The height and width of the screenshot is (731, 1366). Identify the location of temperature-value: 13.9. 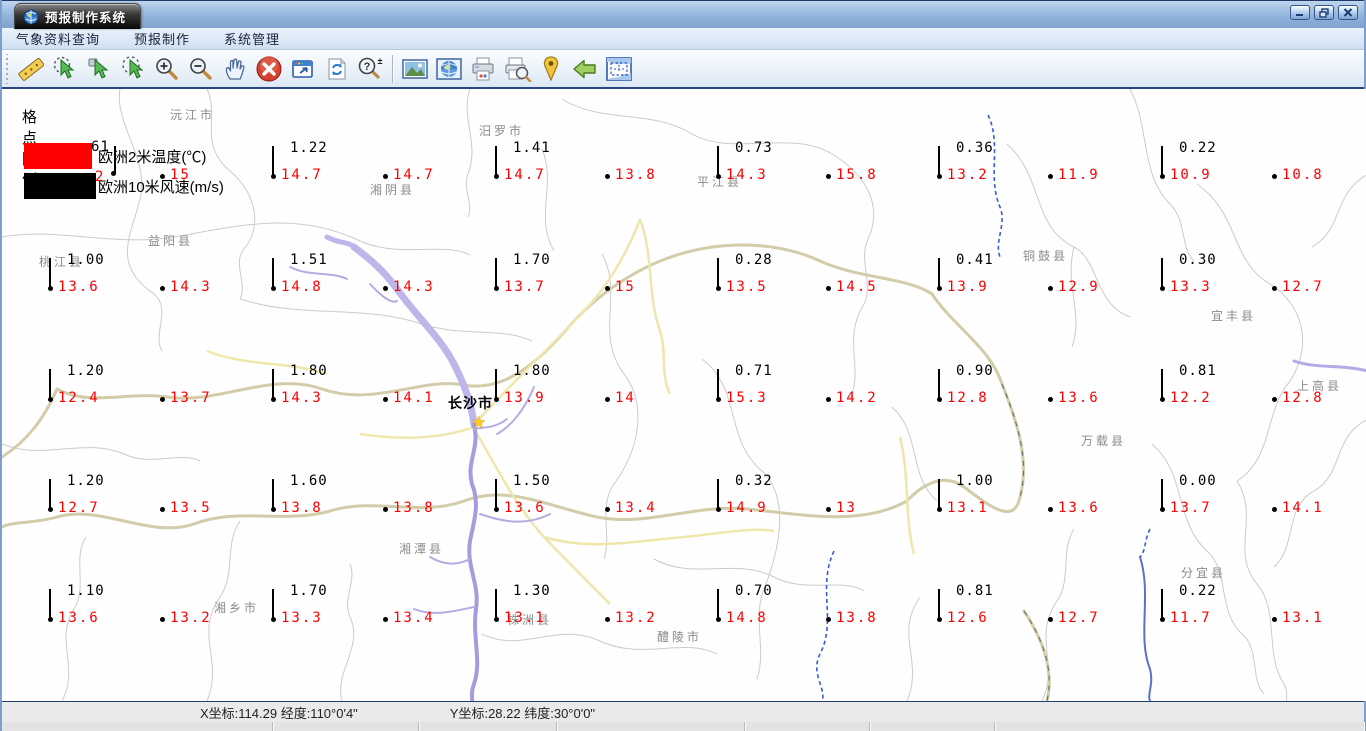
(968, 287).